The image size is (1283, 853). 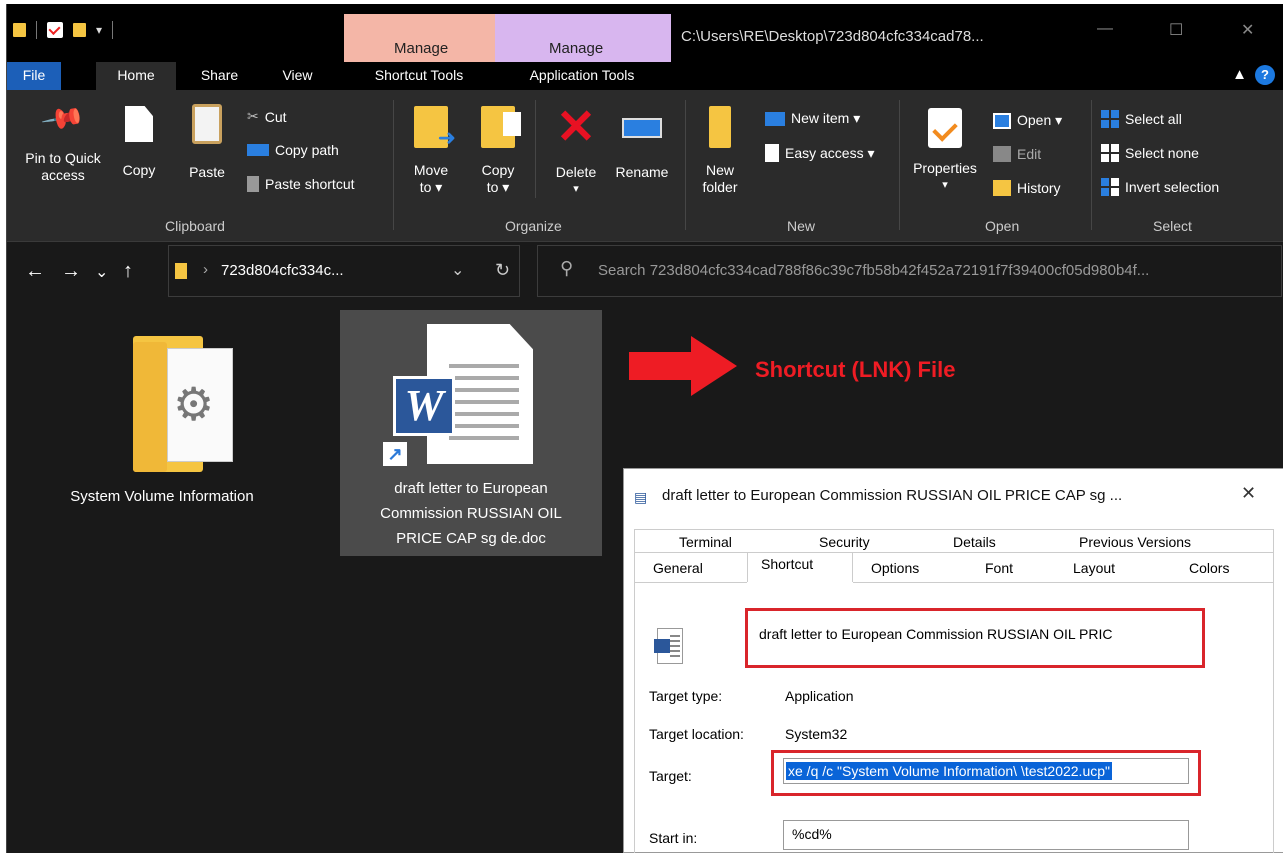 What do you see at coordinates (719, 170) in the screenshot?
I see `new-folder-label-line1: New` at bounding box center [719, 170].